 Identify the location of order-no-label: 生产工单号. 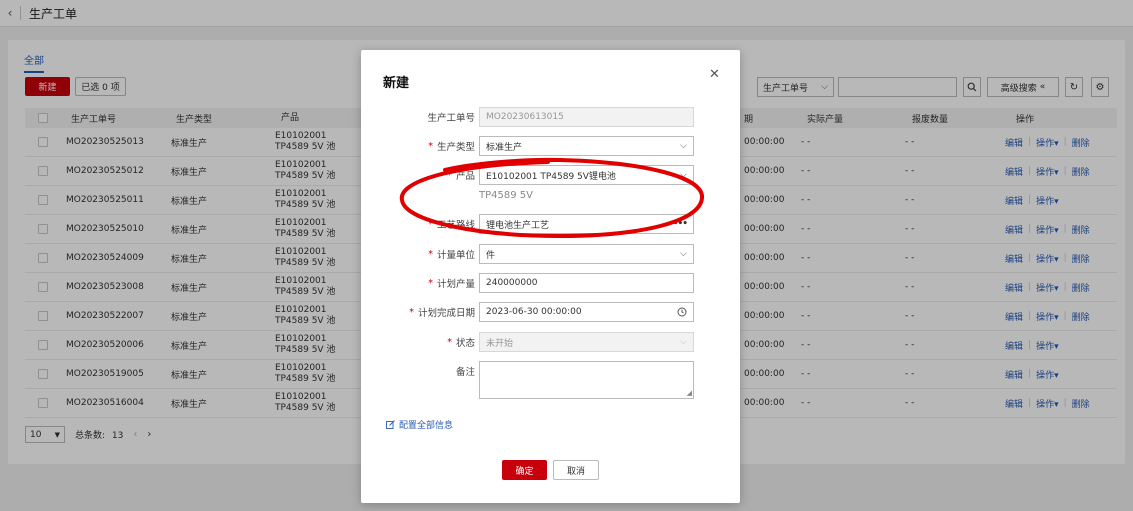
(451, 118).